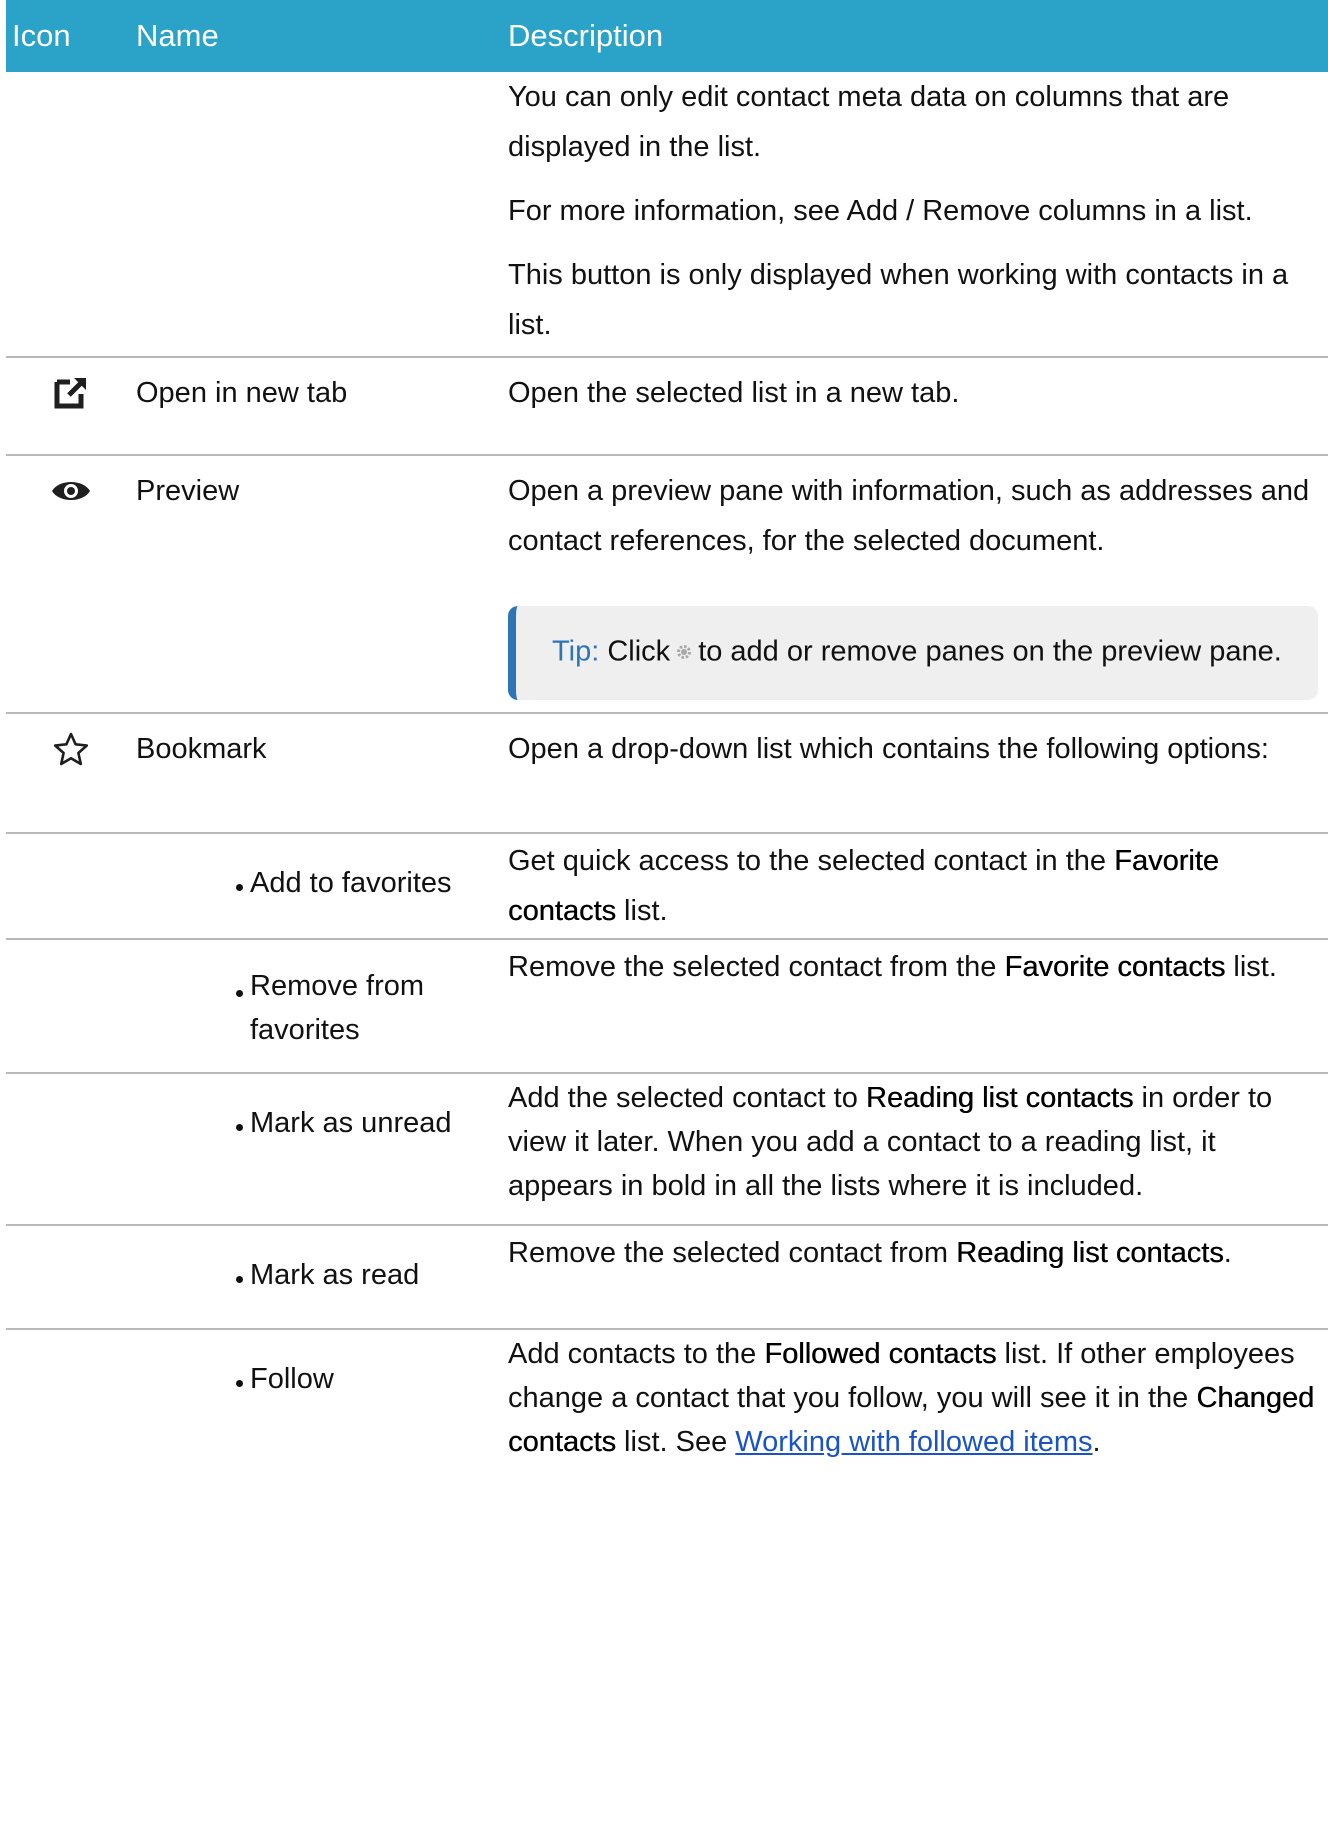  Describe the element at coordinates (201, 749) in the screenshot. I see `item-name: Bookmark` at that location.